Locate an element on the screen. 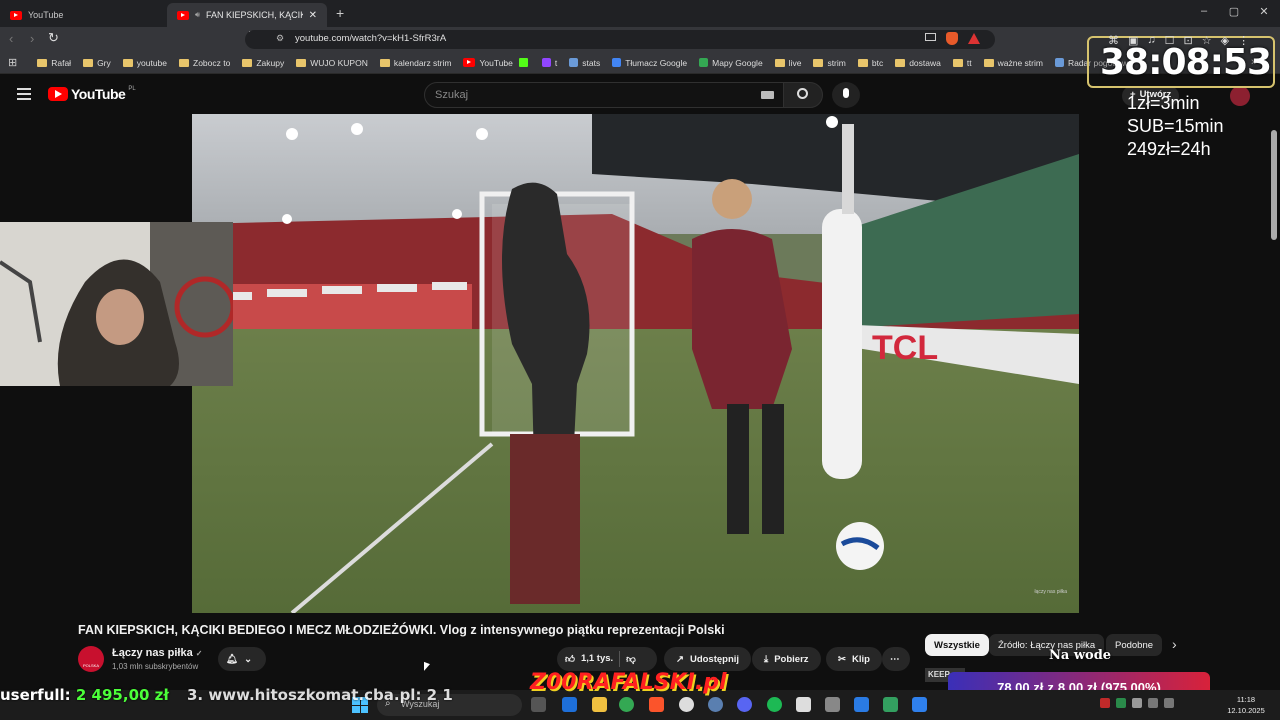 This screenshot has height=720, width=1280. download-label: Pobierz is located at coordinates (791, 659).